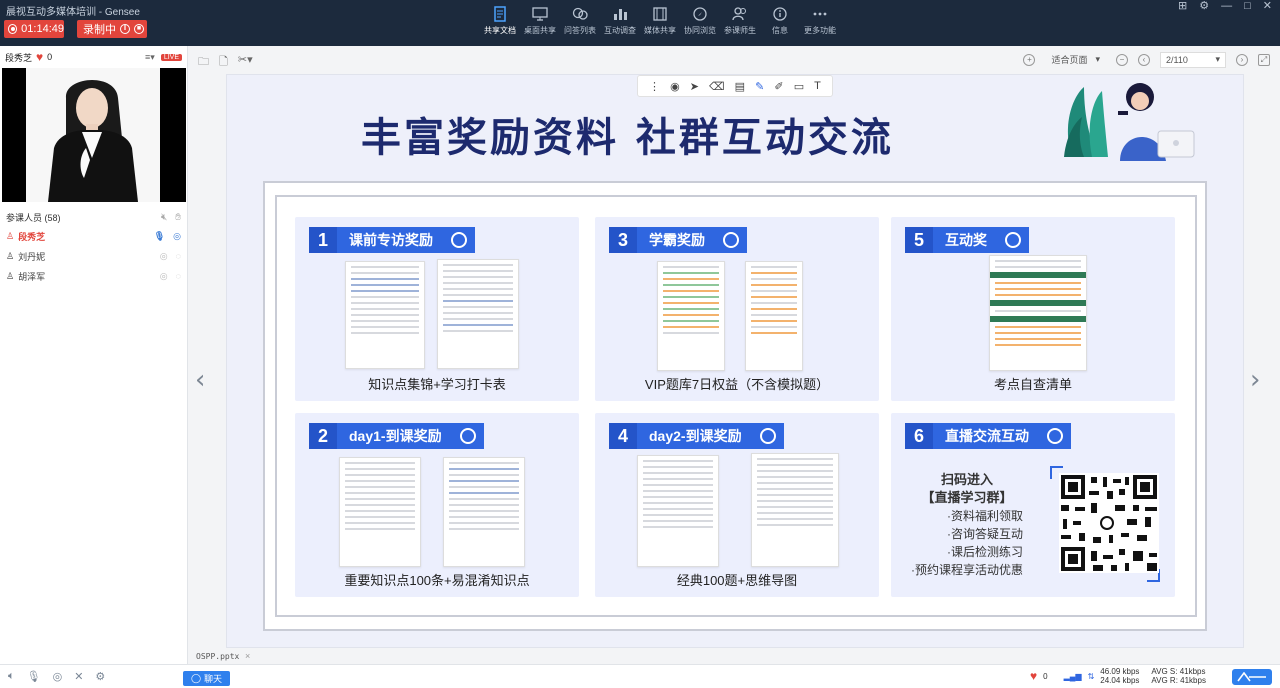 The width and height of the screenshot is (1280, 688). Describe the element at coordinates (660, 21) in the screenshot. I see `tool-media-share: 媒体共享` at that location.